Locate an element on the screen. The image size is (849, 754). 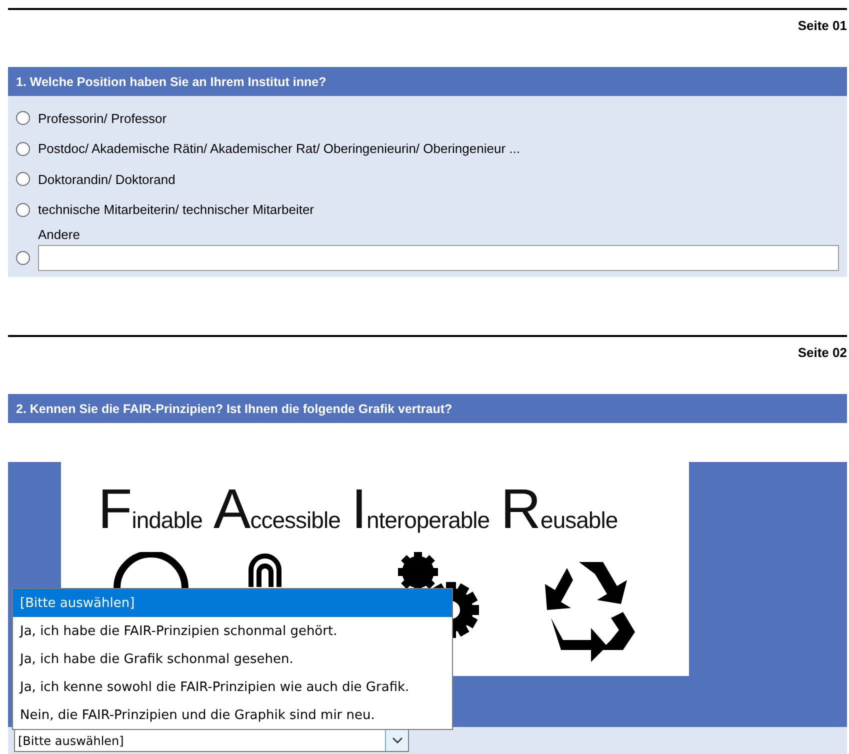
caret-icon is located at coordinates (397, 740).